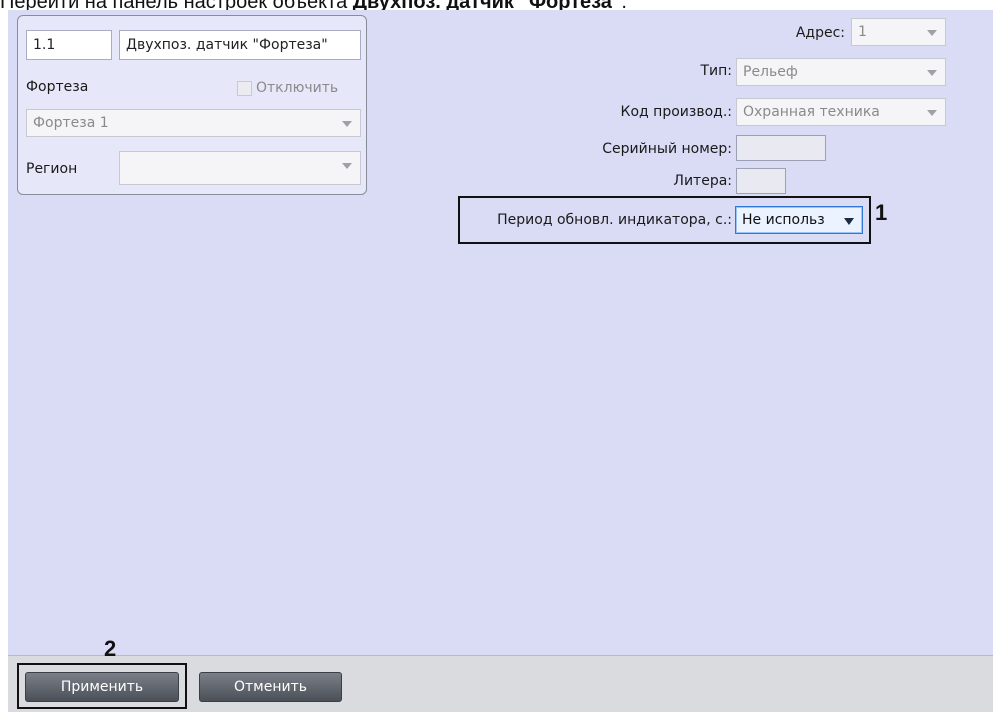 Image resolution: width=993 pixels, height=712 pixels. What do you see at coordinates (781, 148) in the screenshot?
I see `serial-input` at bounding box center [781, 148].